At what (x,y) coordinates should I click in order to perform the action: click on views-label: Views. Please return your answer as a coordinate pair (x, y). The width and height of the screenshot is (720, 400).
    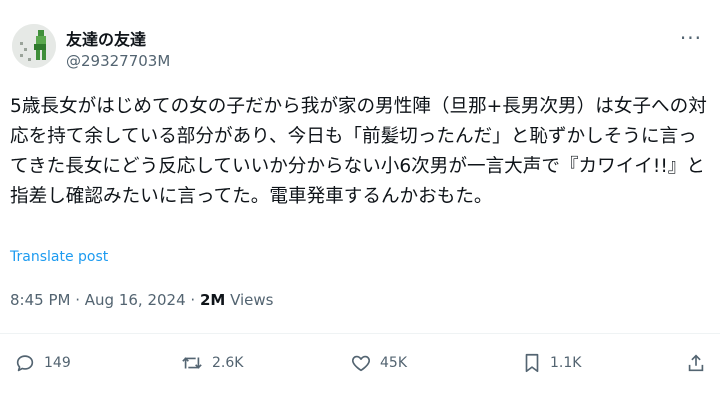
    Looking at the image, I should click on (249, 300).